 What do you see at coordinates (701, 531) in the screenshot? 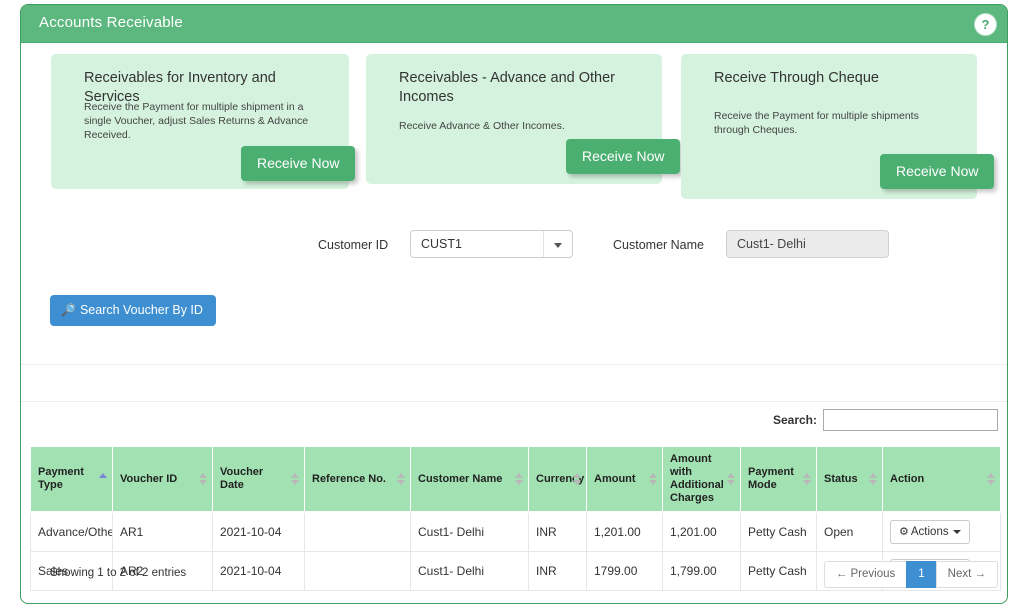
I see `cell-amount-with-charges: 1,201.00` at bounding box center [701, 531].